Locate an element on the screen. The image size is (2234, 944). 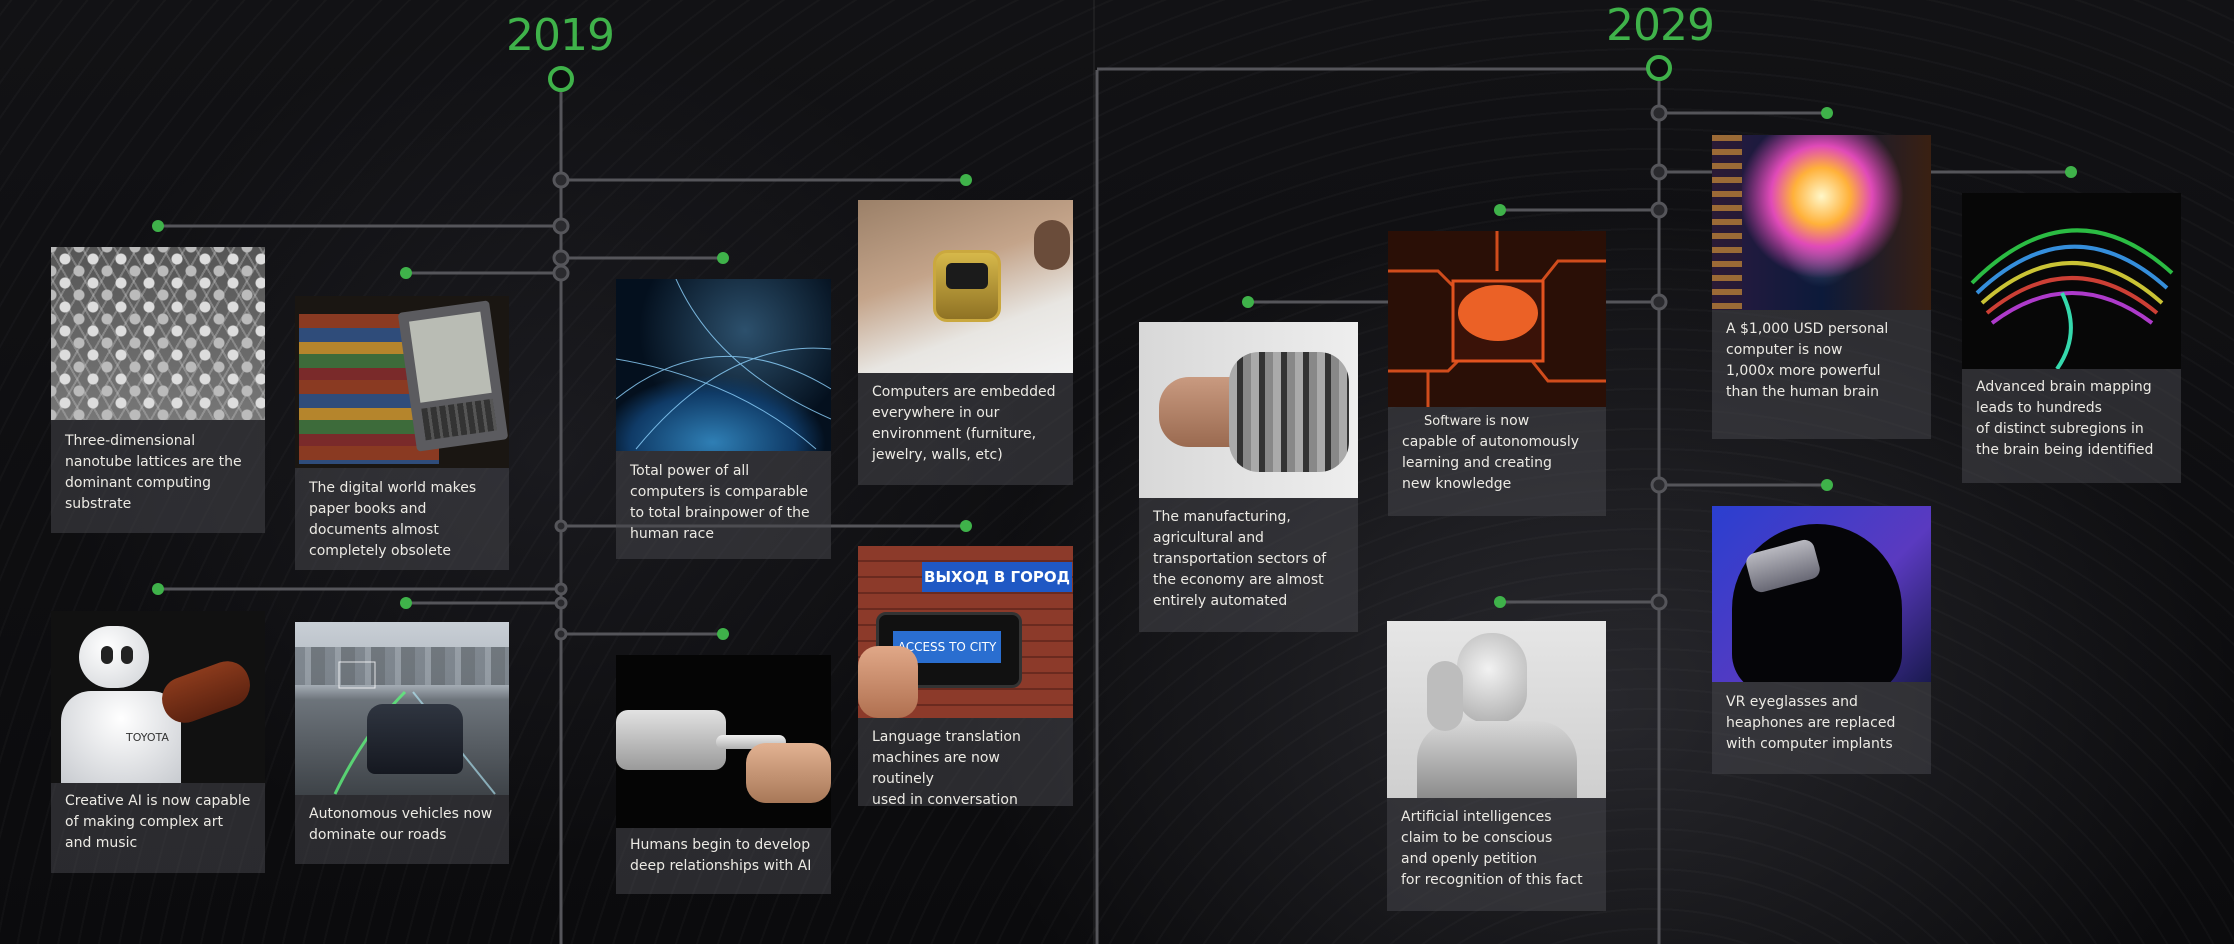
robot-violinist-image: TOYOTA is located at coordinates (158, 697).